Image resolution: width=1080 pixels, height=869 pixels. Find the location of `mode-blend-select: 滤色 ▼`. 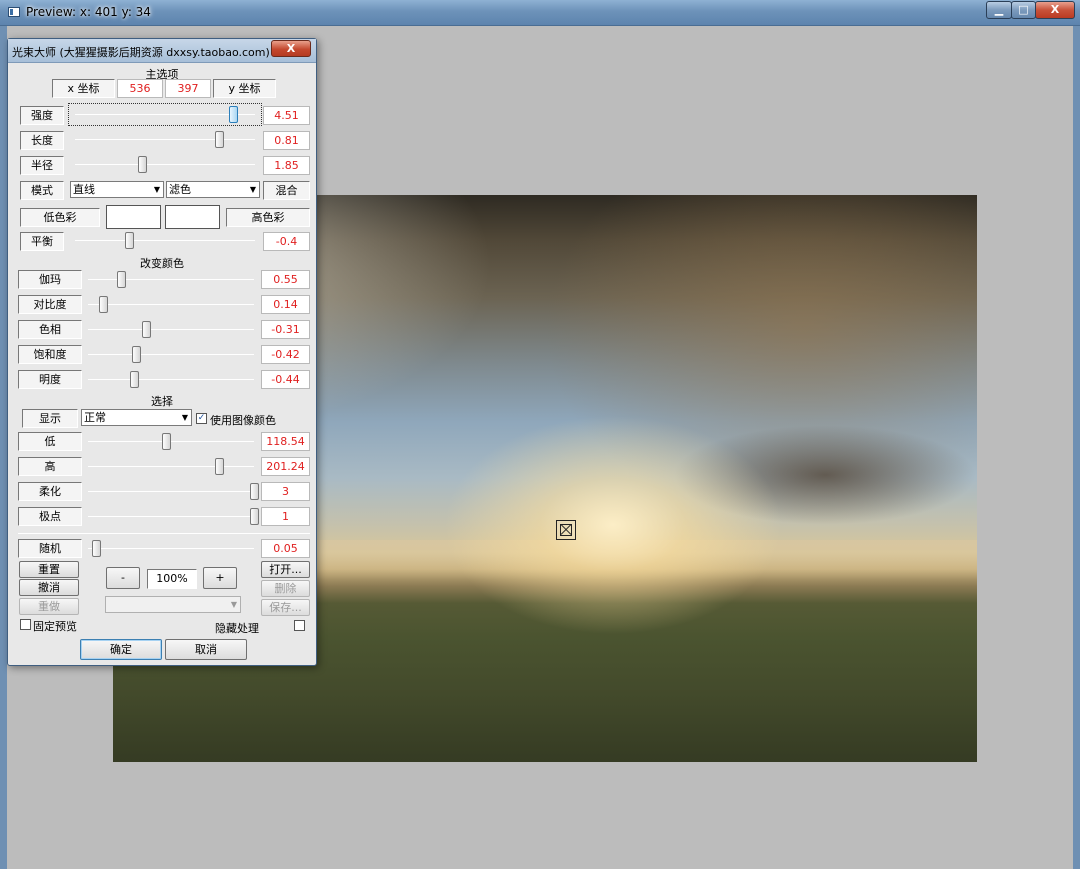

mode-blend-select: 滤色 ▼ is located at coordinates (213, 189).